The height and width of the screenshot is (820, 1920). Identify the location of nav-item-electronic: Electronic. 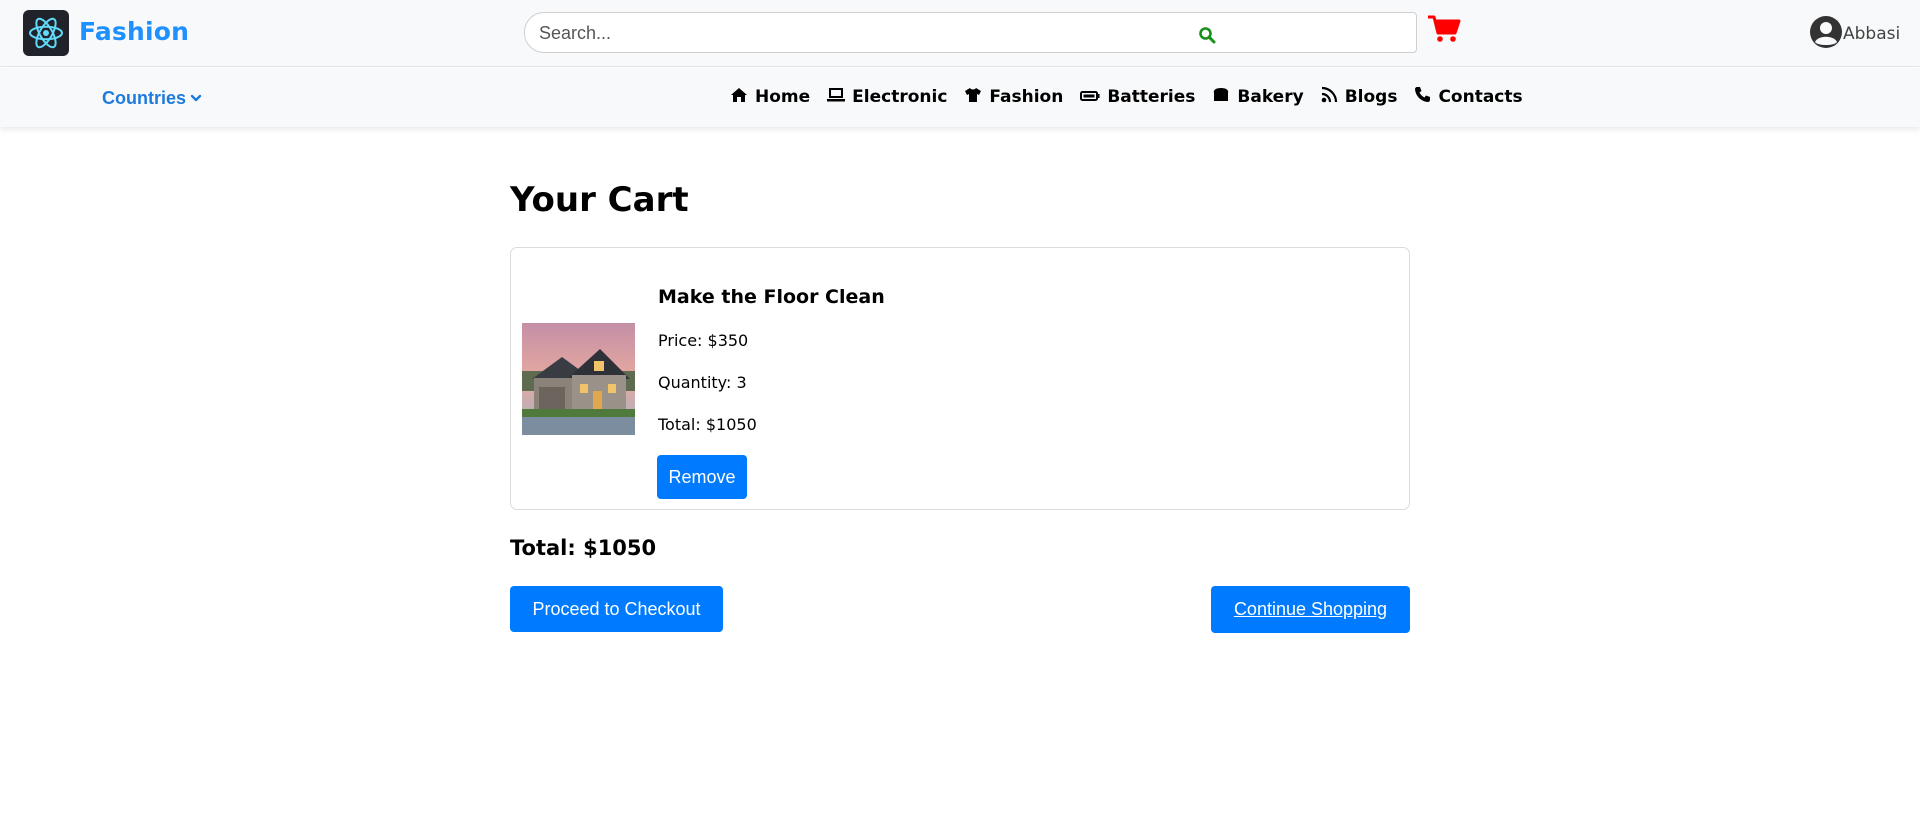
(887, 97).